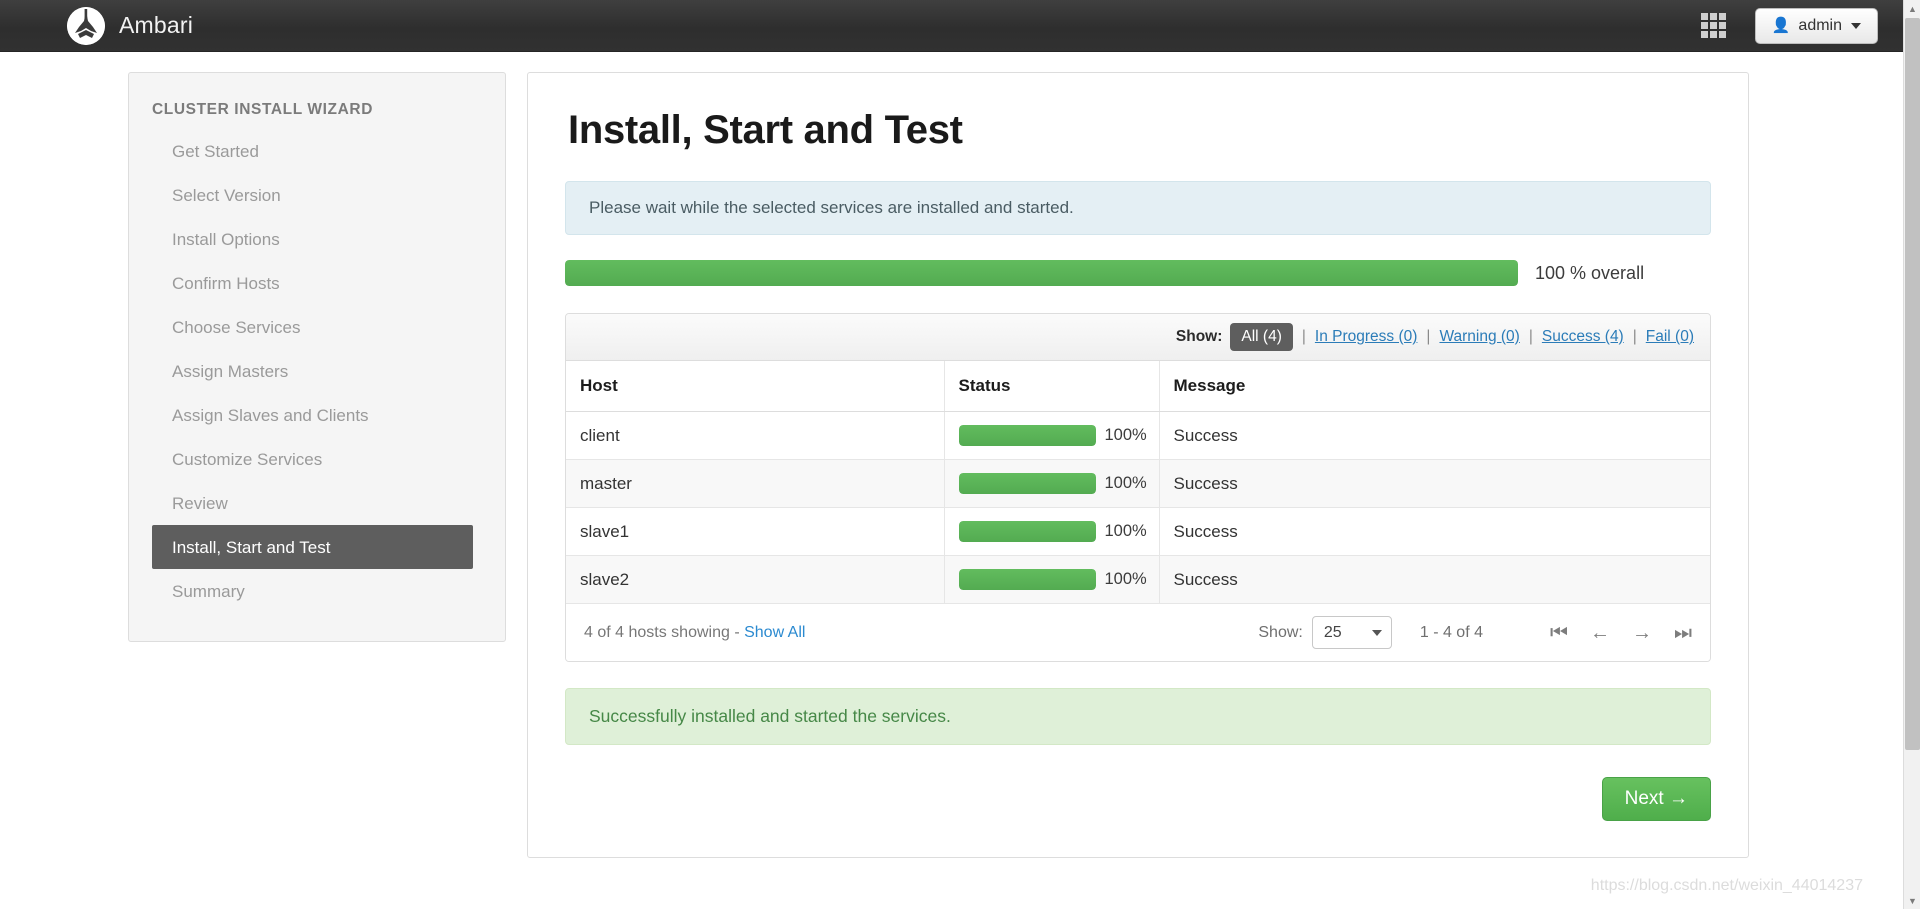 The image size is (1920, 909). Describe the element at coordinates (156, 25) in the screenshot. I see `brand-title: Ambari` at that location.